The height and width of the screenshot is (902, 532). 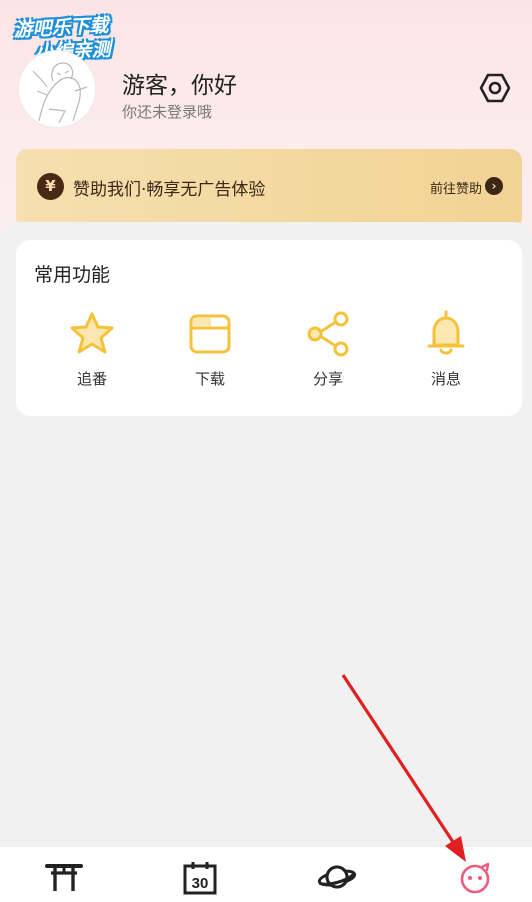 What do you see at coordinates (446, 332) in the screenshot?
I see `bell-icon` at bounding box center [446, 332].